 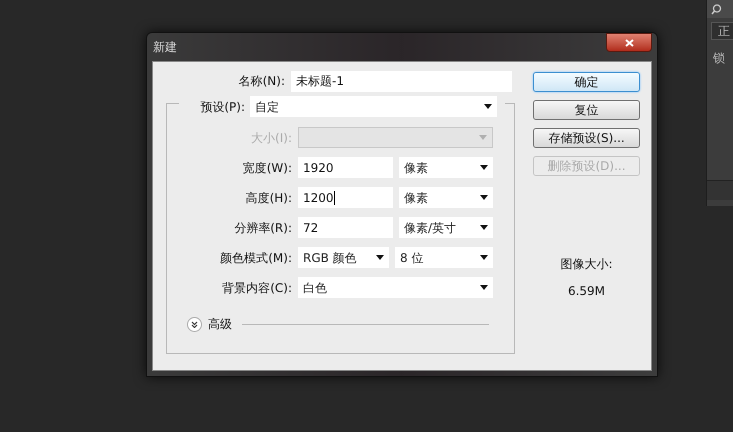 I want to click on window-title: 新建, so click(x=164, y=47).